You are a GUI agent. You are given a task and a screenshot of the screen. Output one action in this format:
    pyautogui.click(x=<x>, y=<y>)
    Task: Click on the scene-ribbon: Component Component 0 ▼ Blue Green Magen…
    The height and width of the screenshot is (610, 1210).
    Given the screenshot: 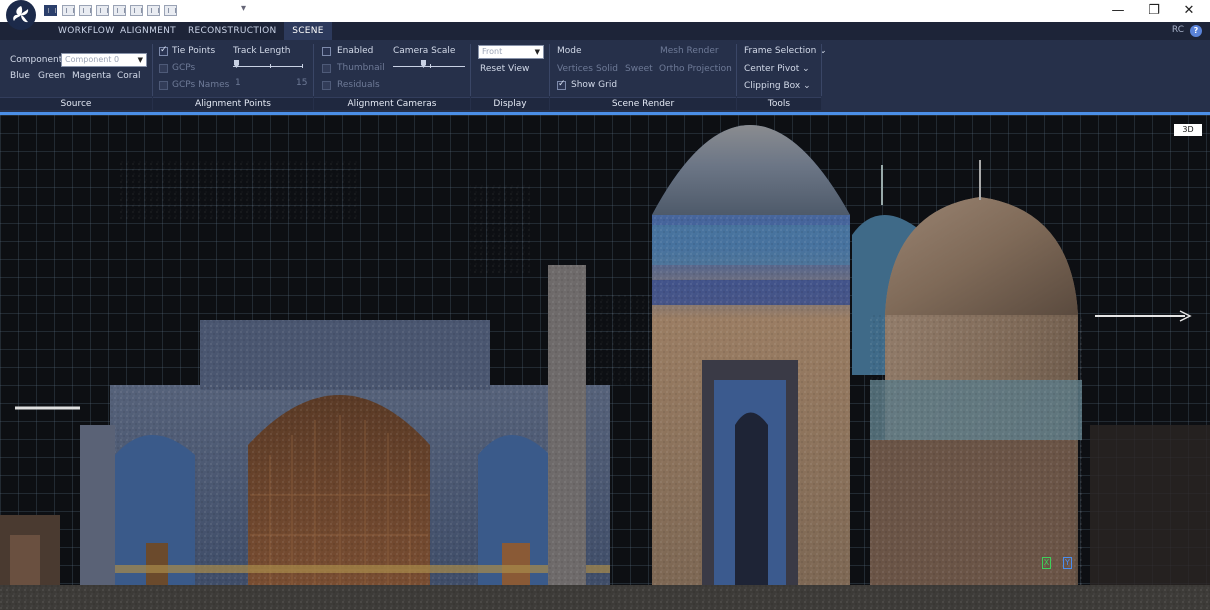 What is the action you would take?
    pyautogui.click(x=605, y=76)
    